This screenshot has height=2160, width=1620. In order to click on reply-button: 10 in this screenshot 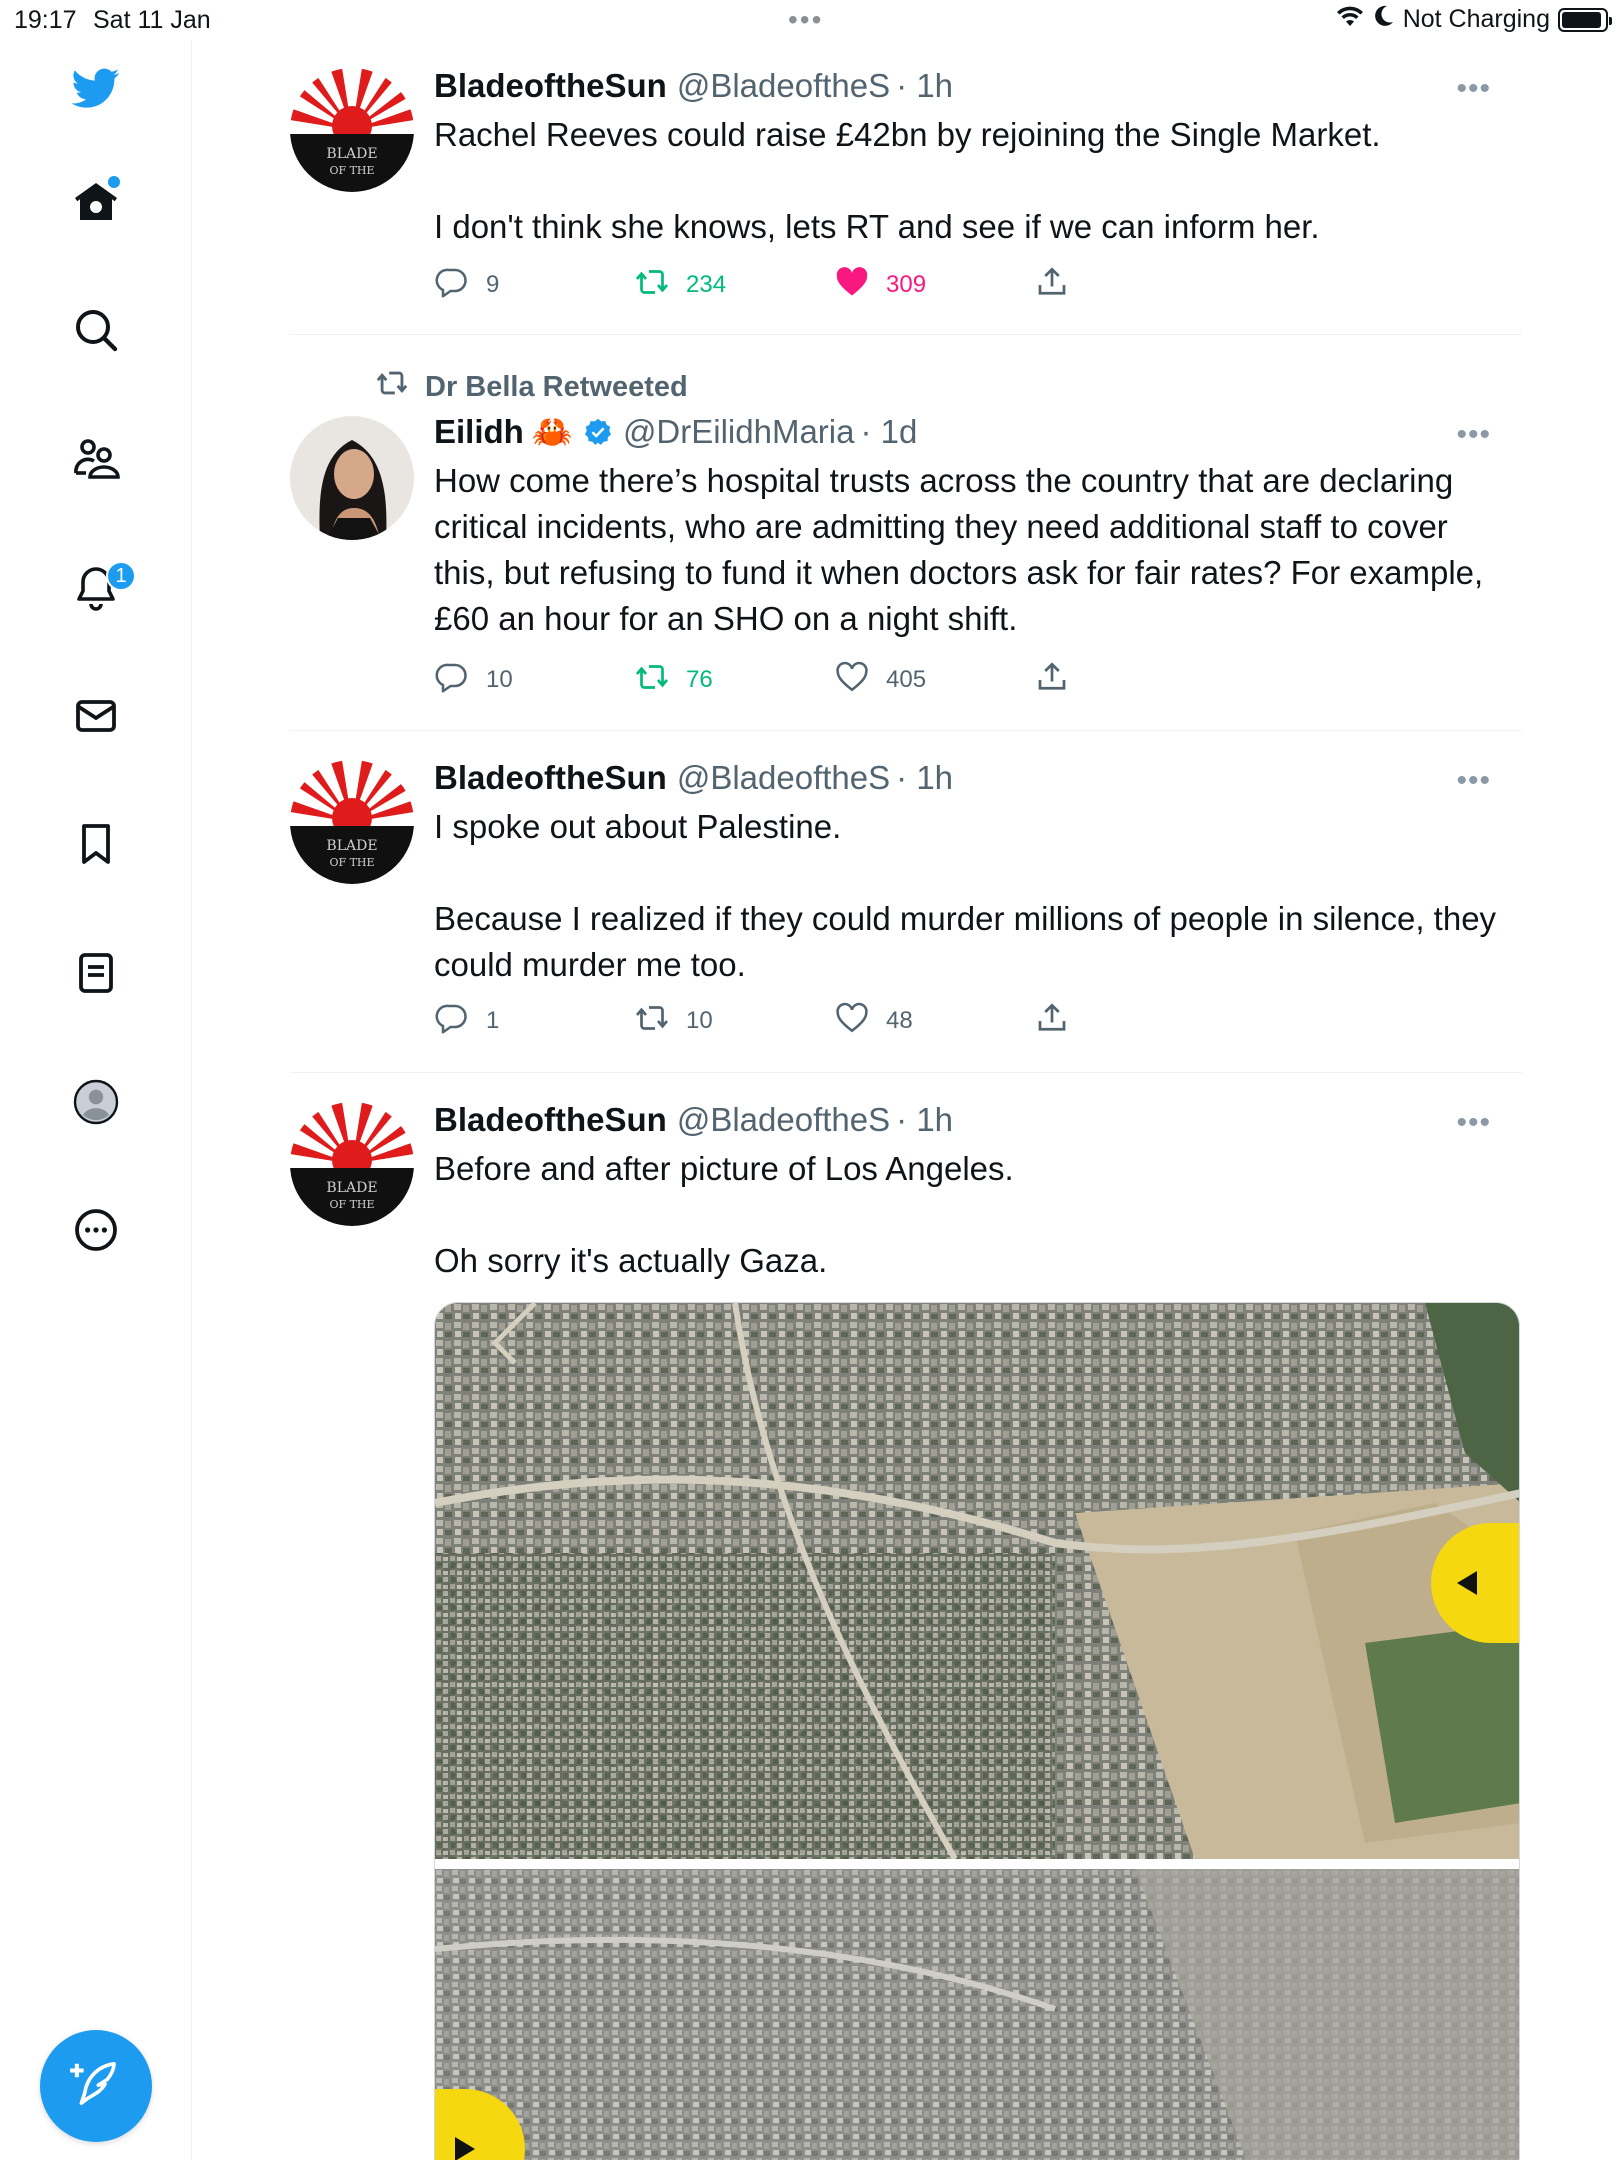, I will do `click(473, 680)`.